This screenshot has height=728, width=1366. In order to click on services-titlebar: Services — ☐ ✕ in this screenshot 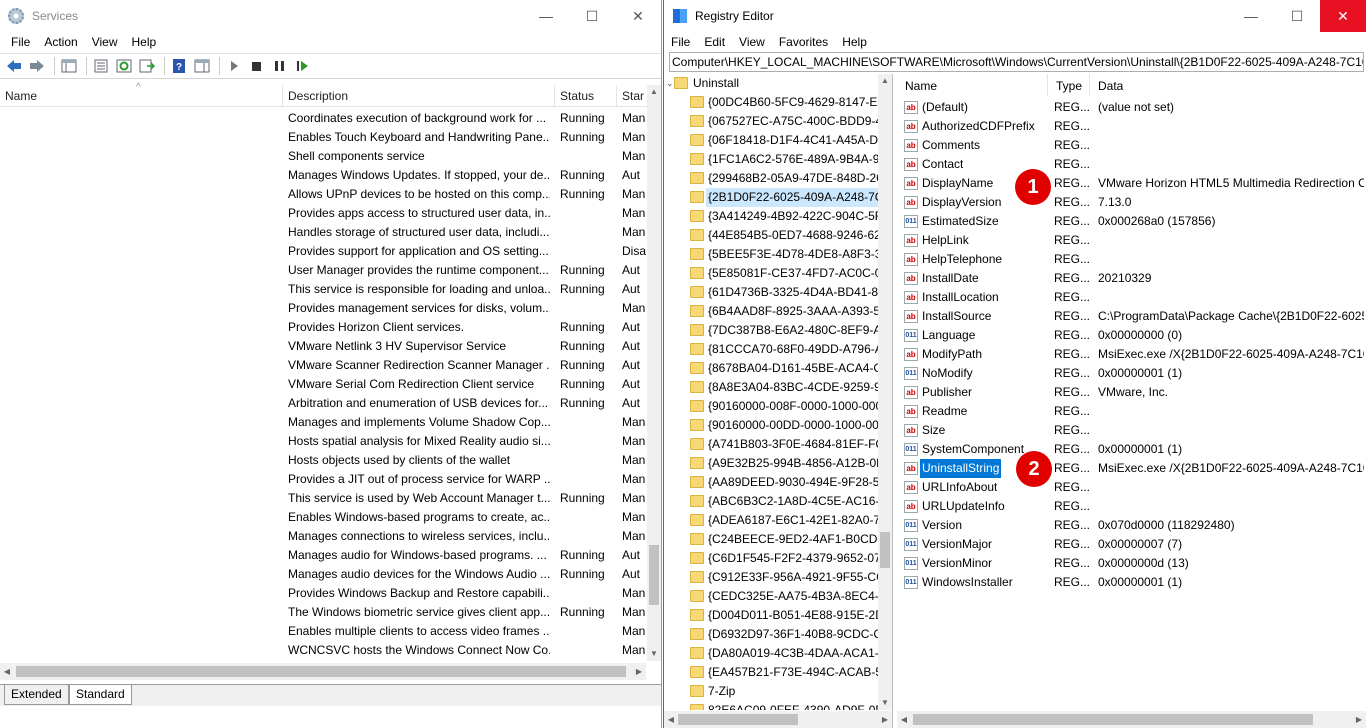, I will do `click(330, 16)`.